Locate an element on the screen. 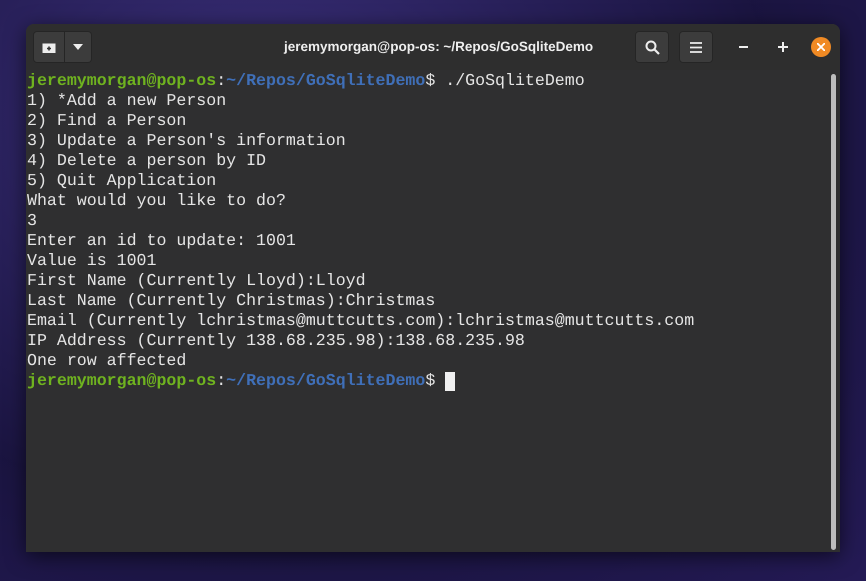 Image resolution: width=866 pixels, height=581 pixels. output-line: Enter an id to update: 1001 is located at coordinates (161, 241).